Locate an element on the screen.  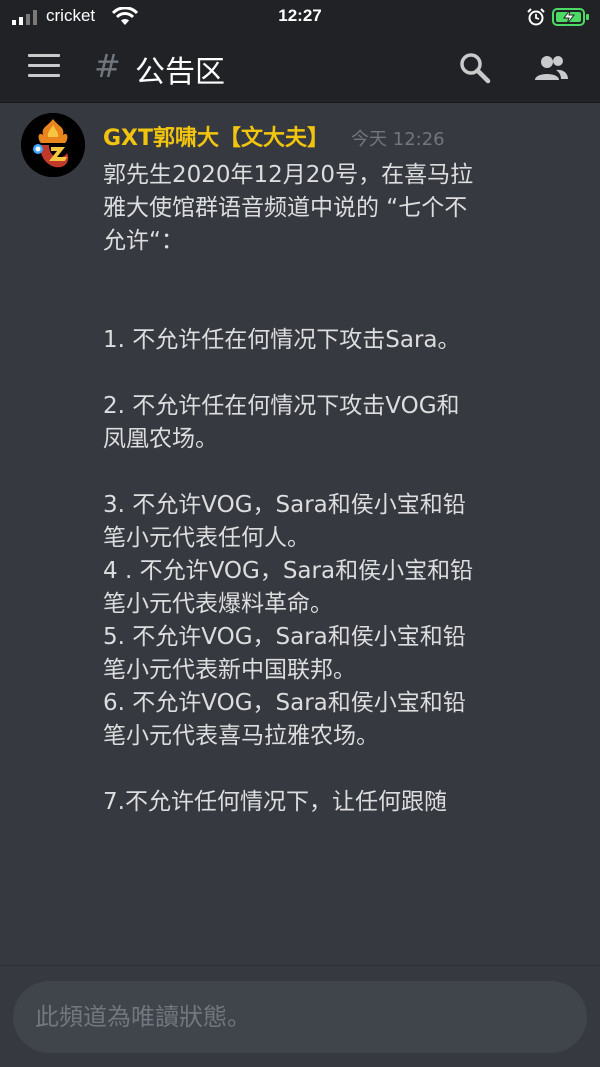
rule-5: 5. 不允许VOG，Sara和侯小宝和铅 is located at coordinates (284, 637).